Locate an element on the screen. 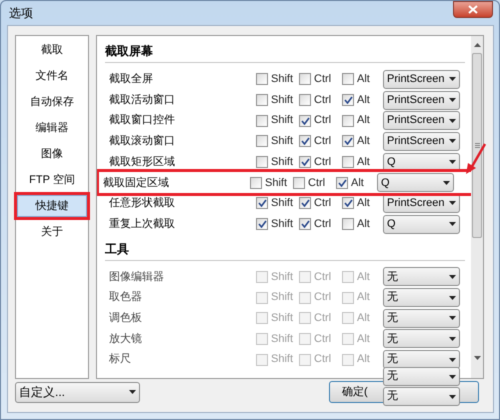  shortcut-label: 截取固定区域 is located at coordinates (136, 183).